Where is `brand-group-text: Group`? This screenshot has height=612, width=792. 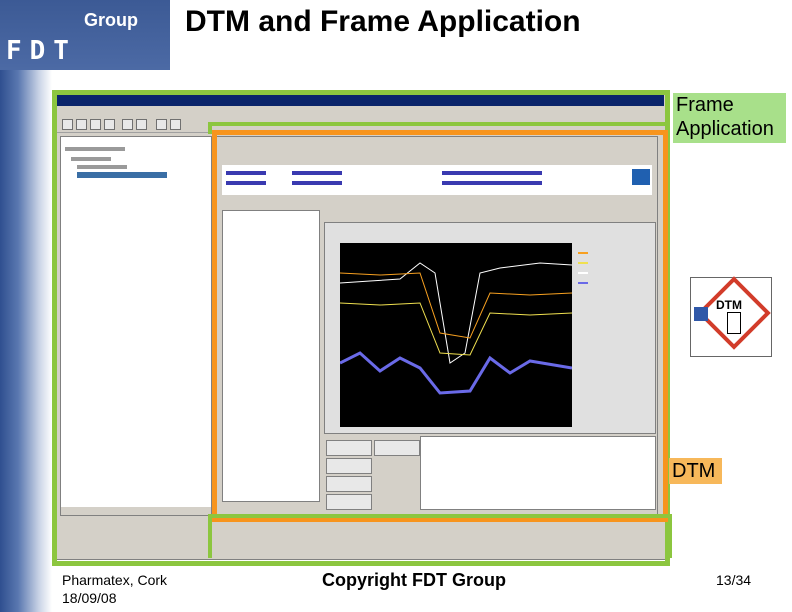
brand-group-text: Group is located at coordinates (111, 20).